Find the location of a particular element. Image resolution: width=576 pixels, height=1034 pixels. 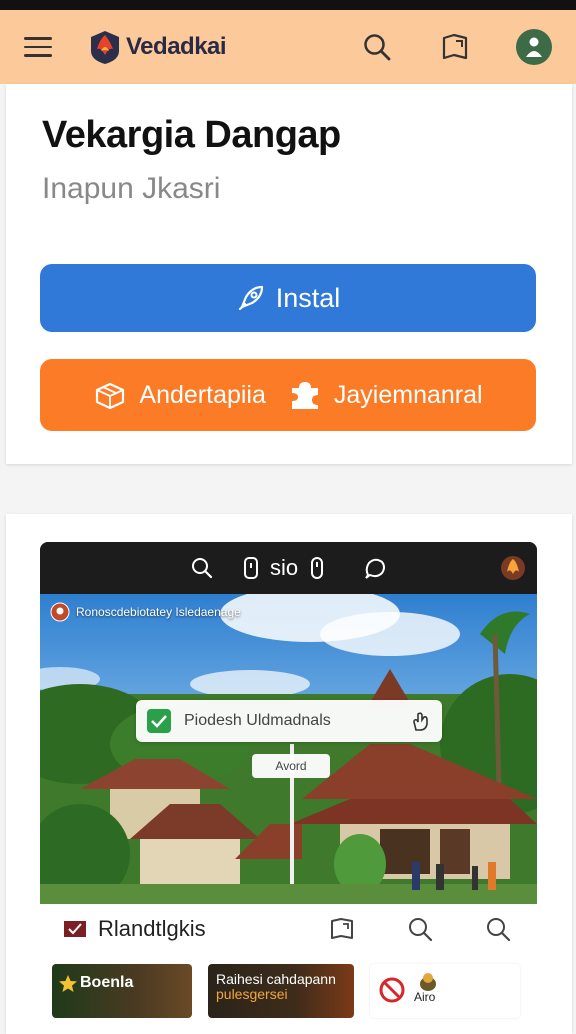

brand-title: Vedadkai is located at coordinates (176, 46).